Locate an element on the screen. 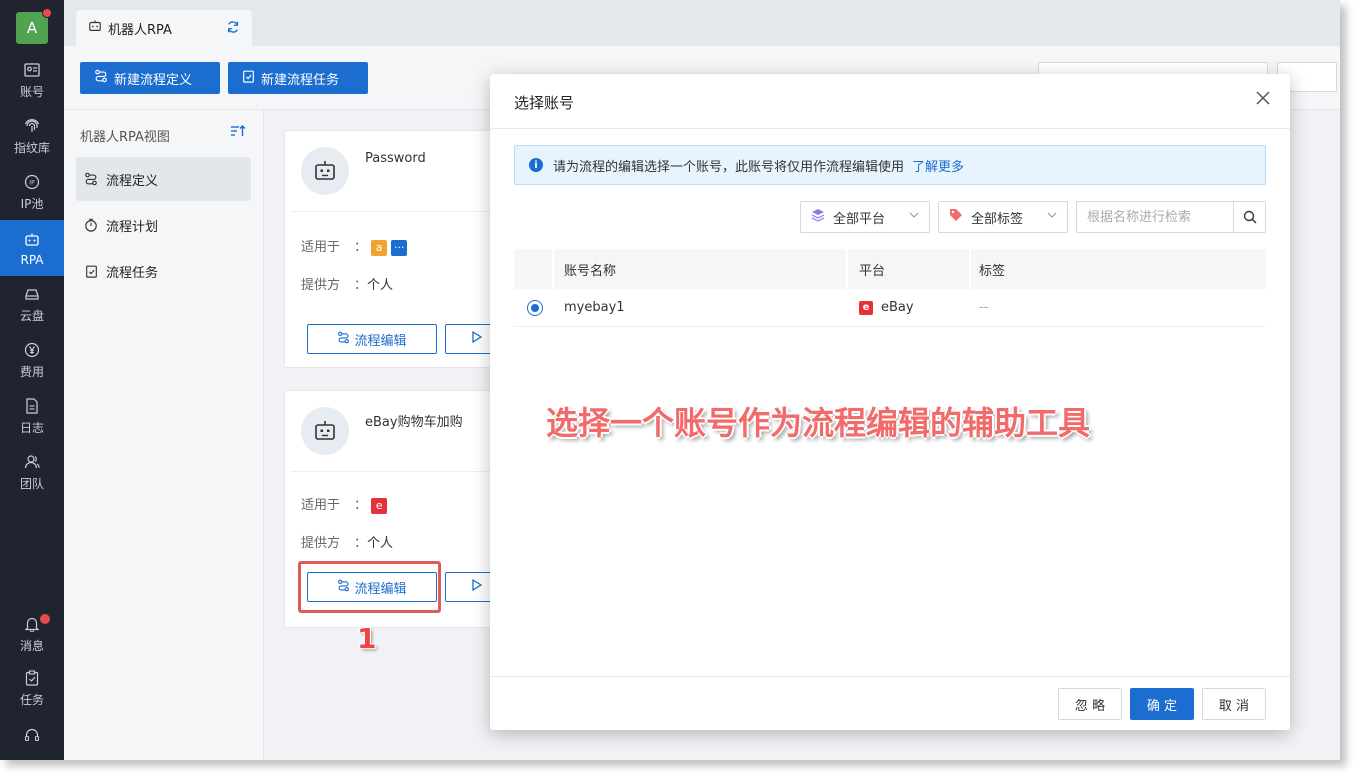  sidebar-item-support is located at coordinates (32, 736).